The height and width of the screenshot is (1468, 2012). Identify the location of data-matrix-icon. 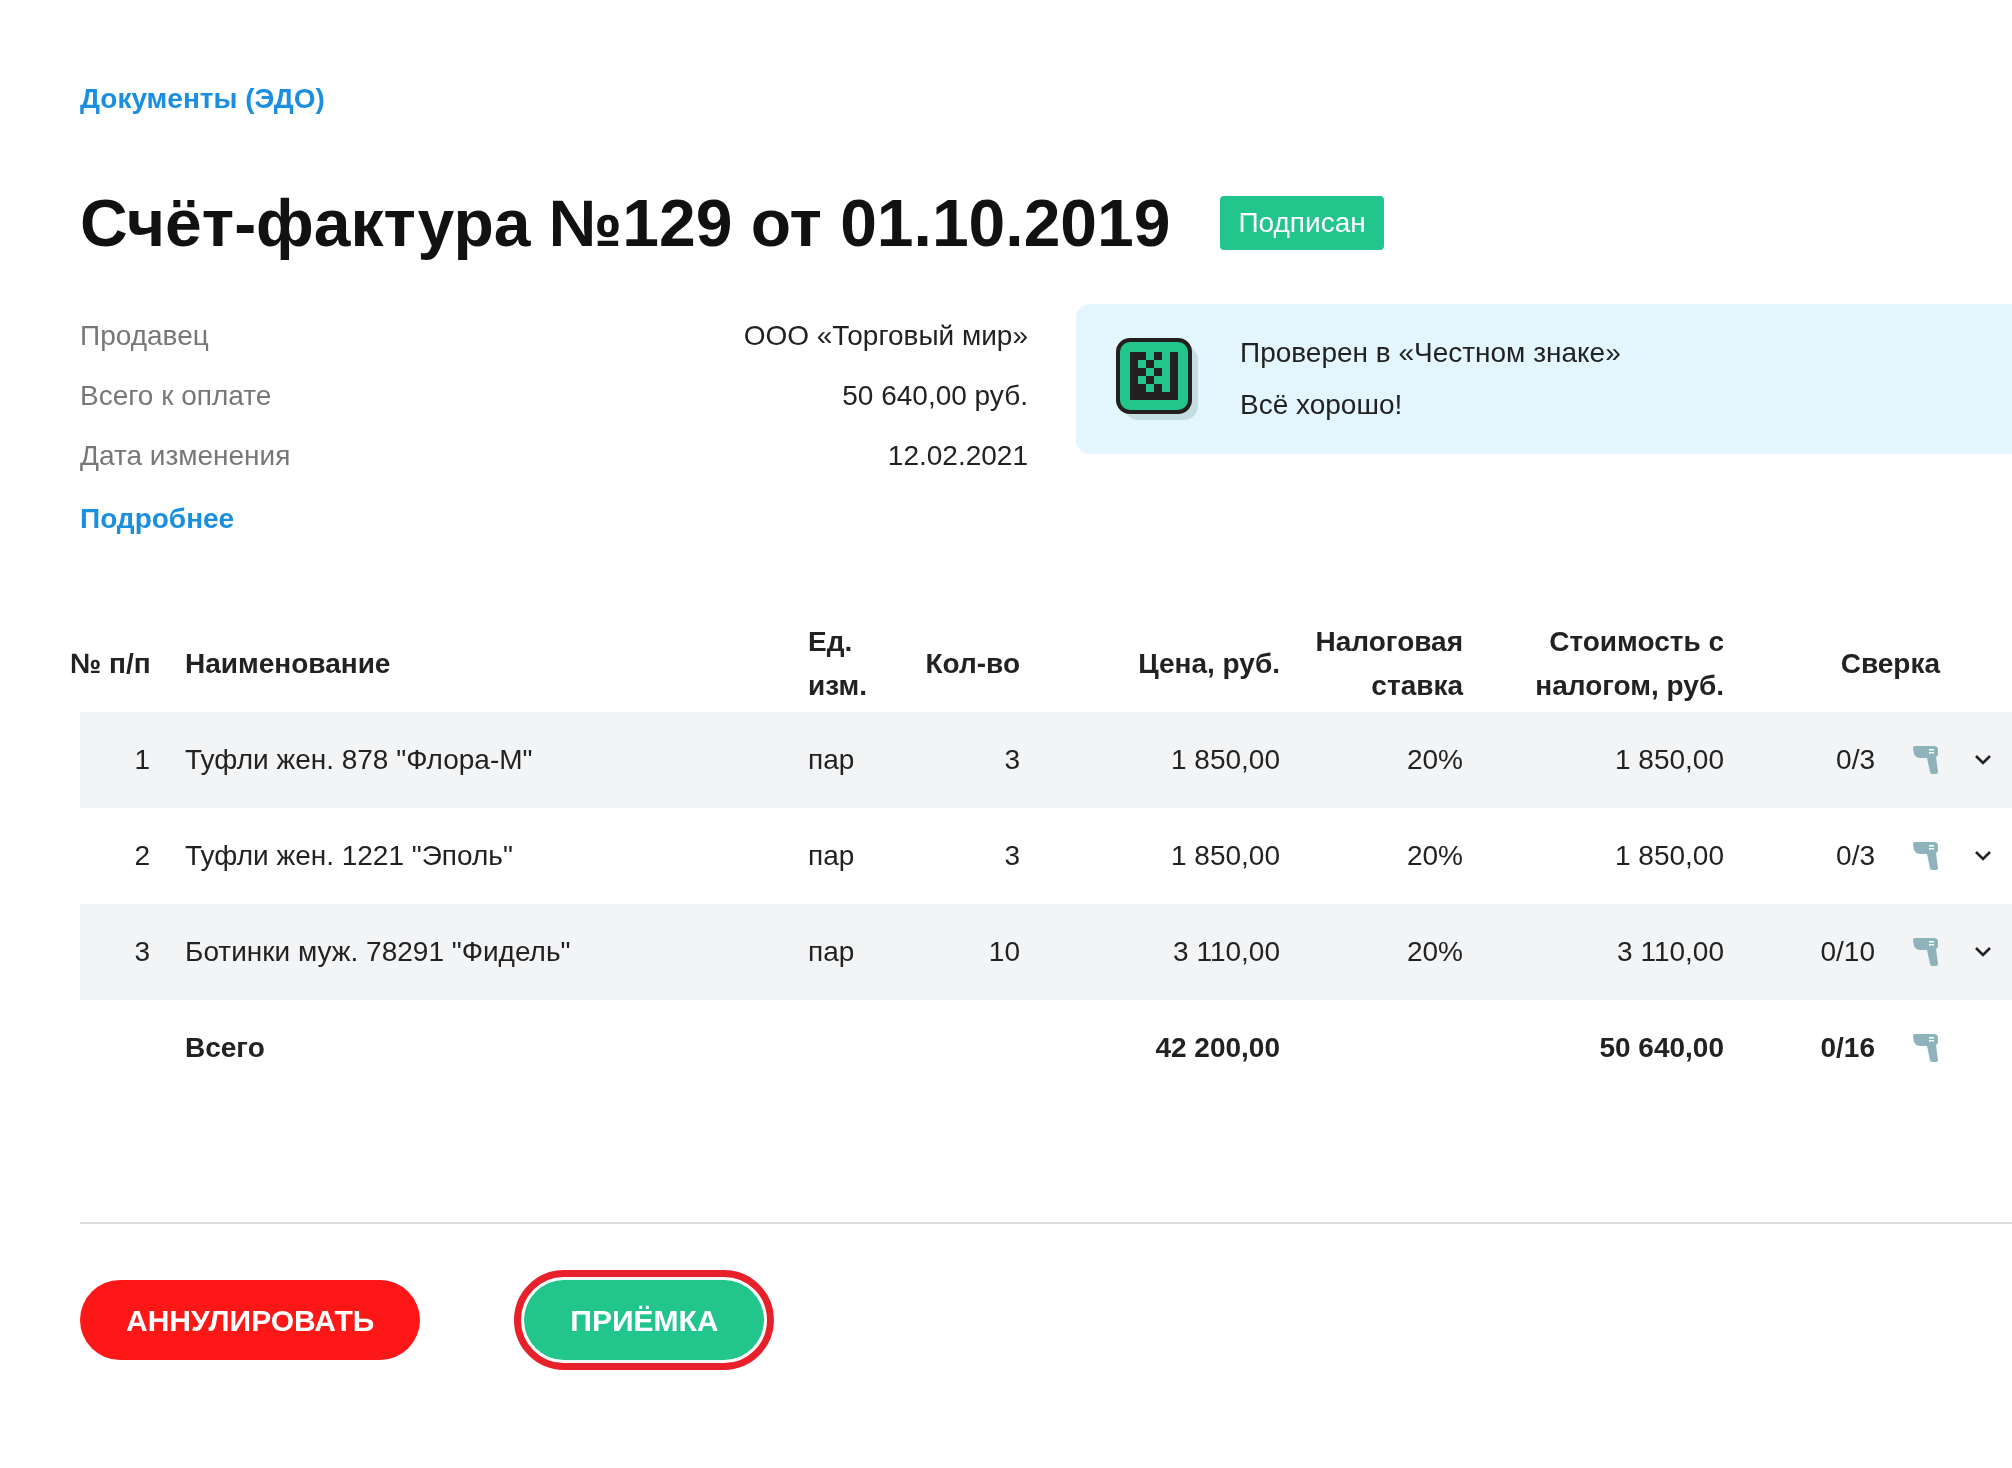
(1157, 379).